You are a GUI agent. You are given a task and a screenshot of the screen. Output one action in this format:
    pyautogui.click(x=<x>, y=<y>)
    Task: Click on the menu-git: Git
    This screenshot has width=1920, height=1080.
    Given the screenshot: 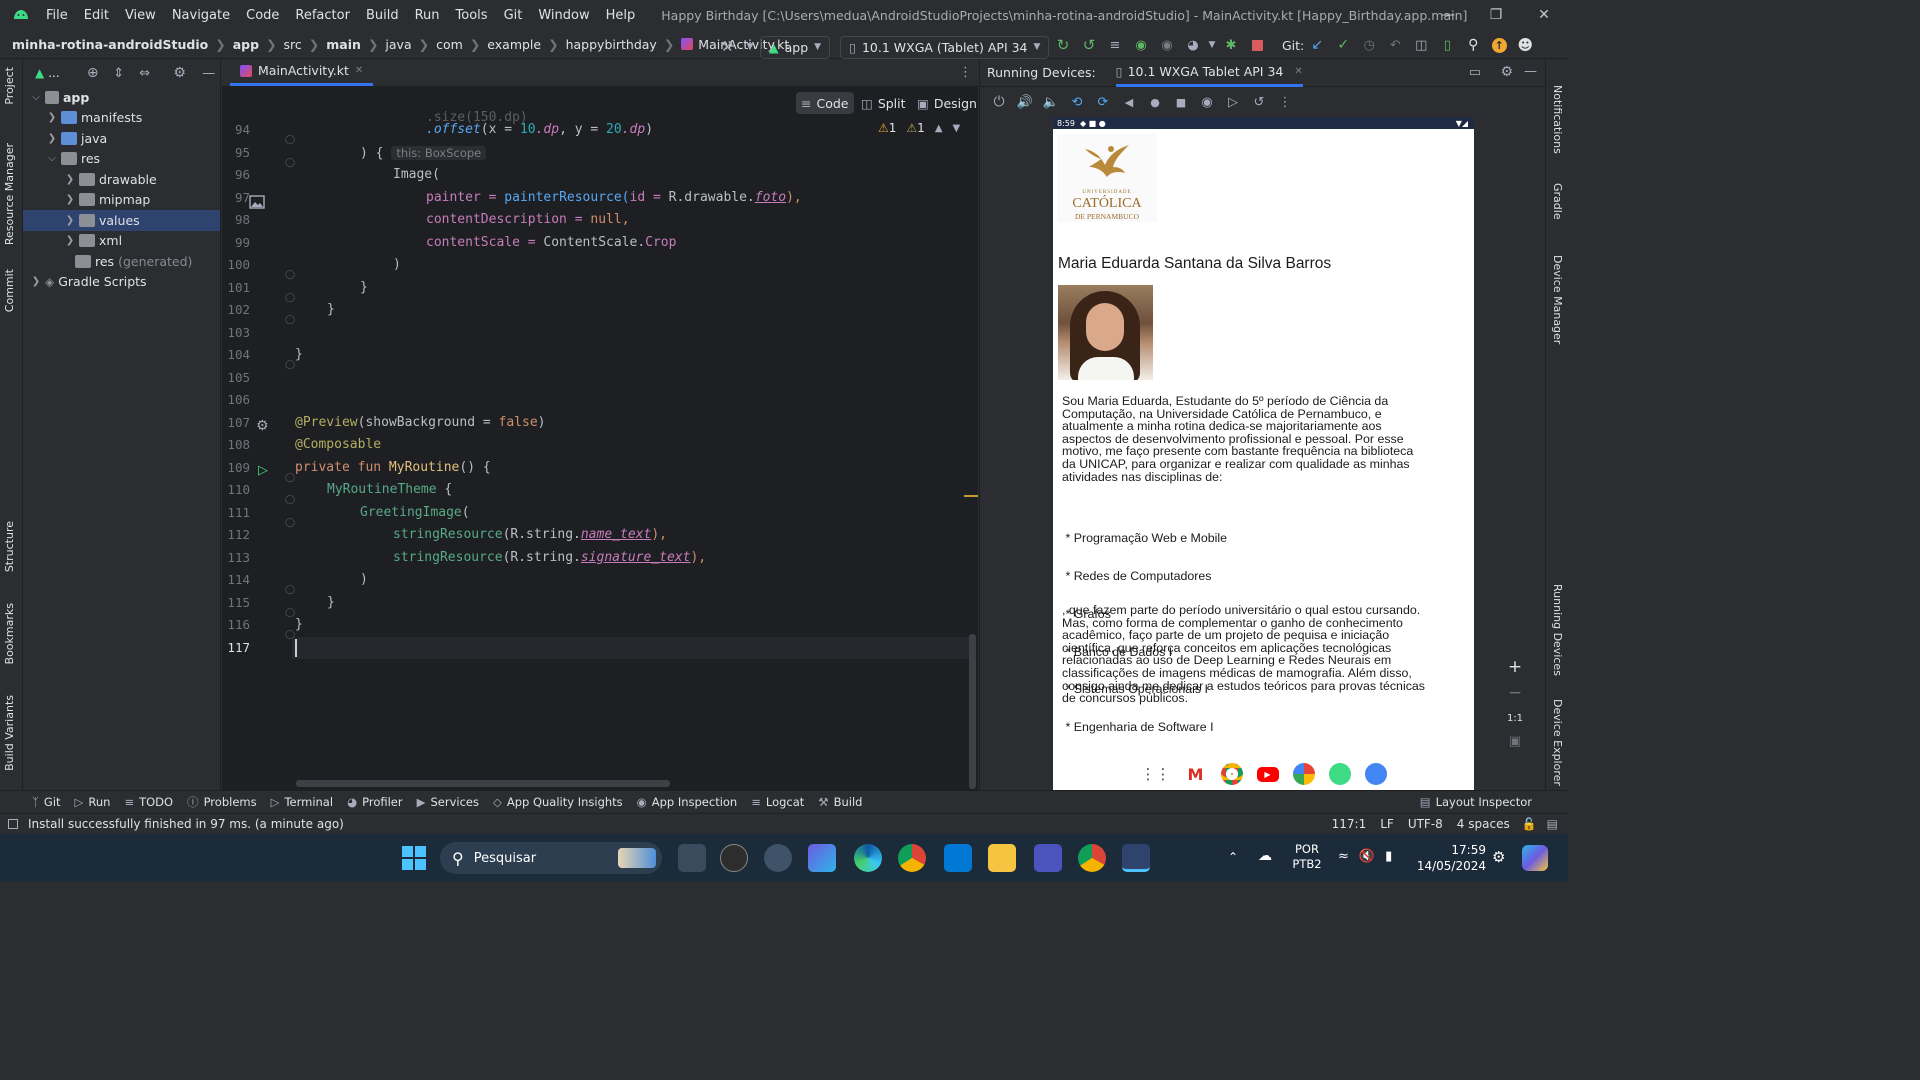 What is the action you would take?
    pyautogui.click(x=513, y=15)
    